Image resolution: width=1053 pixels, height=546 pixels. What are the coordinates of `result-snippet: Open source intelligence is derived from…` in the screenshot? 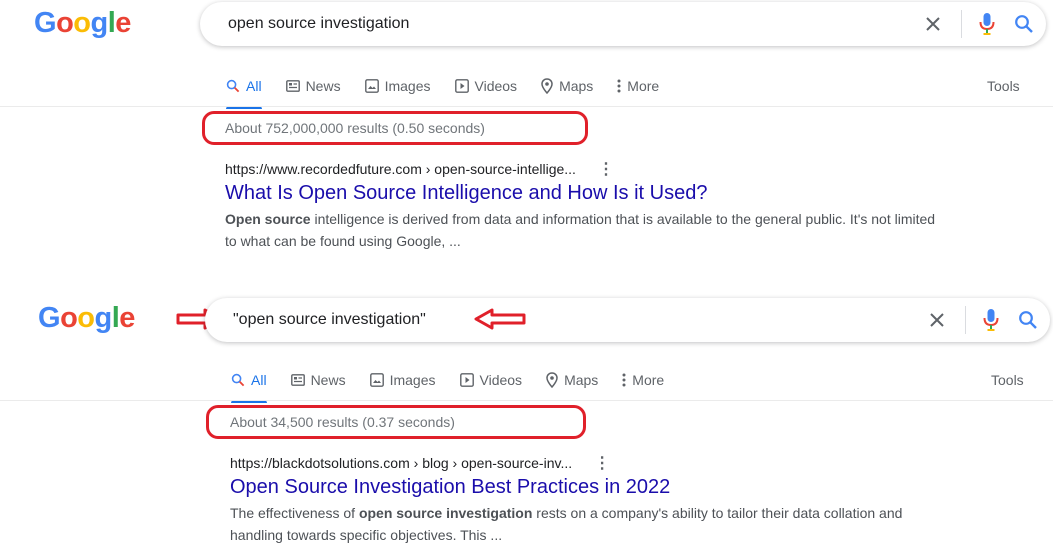 It's located at (585, 230).